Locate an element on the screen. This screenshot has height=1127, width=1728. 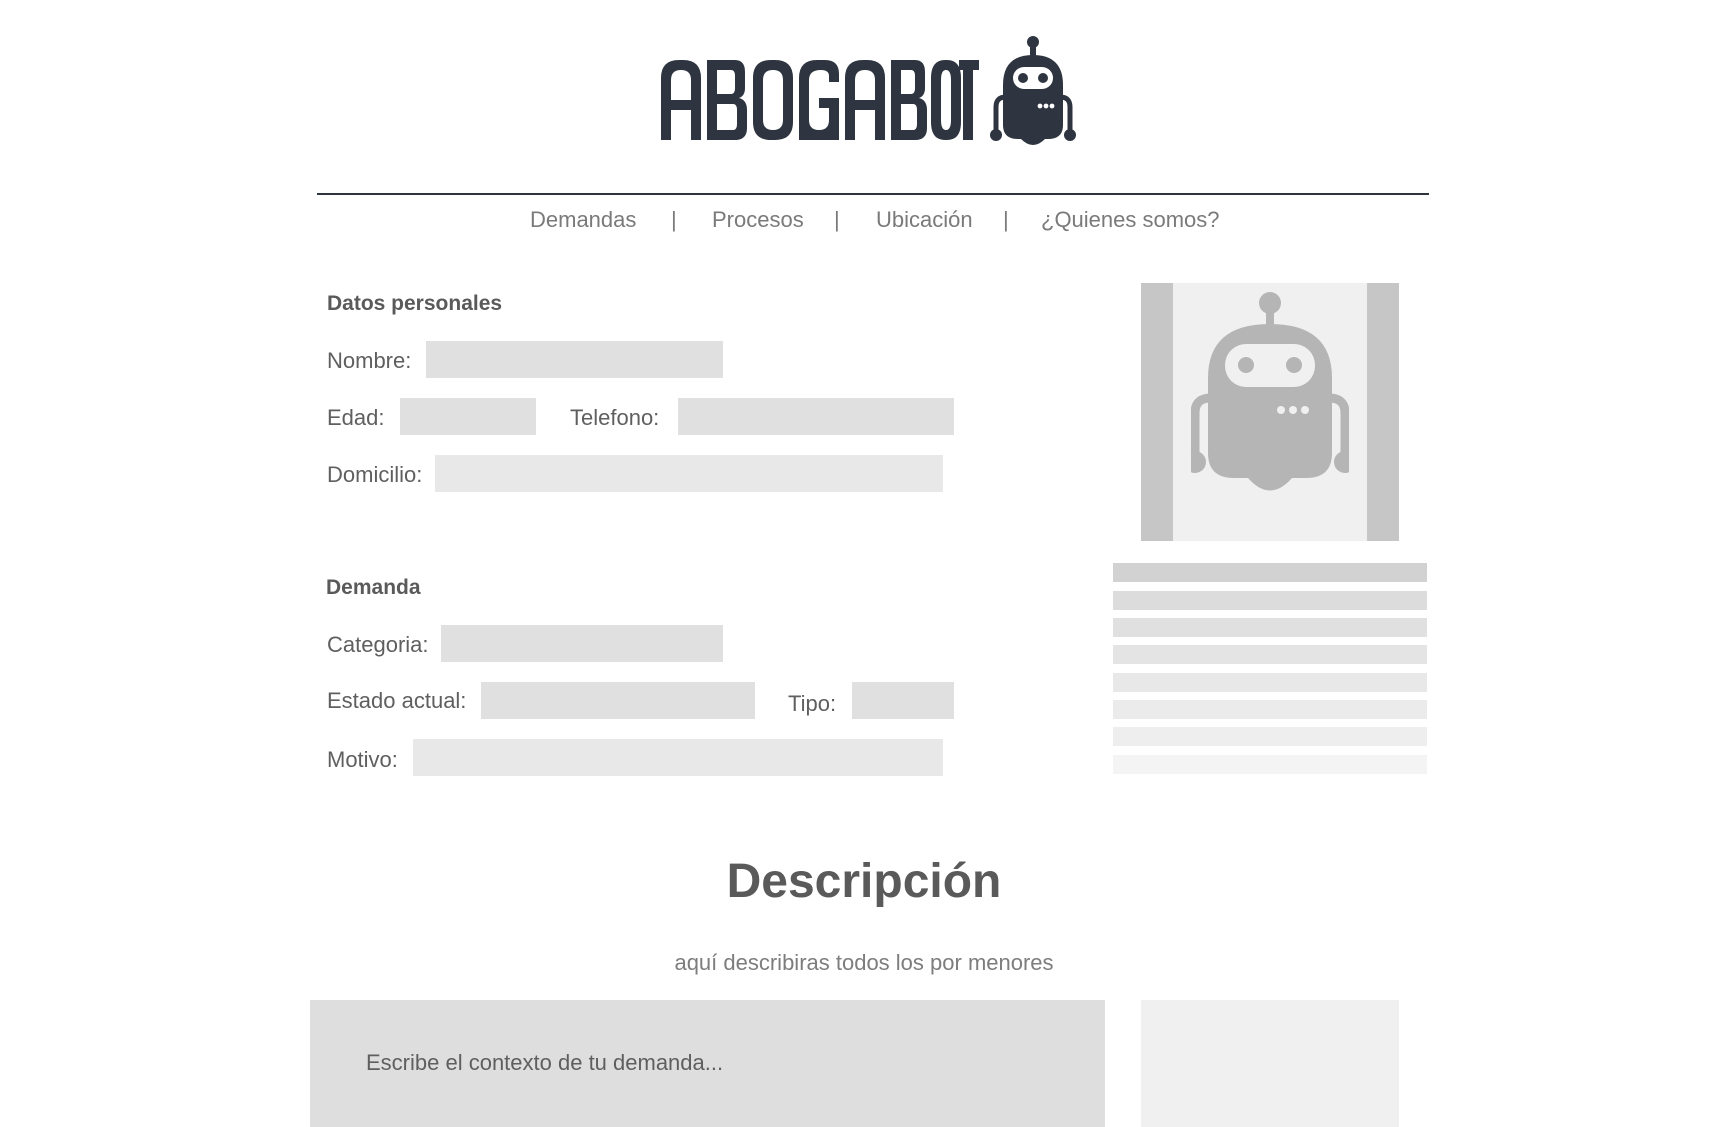
nav-item-ubicacion: Ubicación is located at coordinates (924, 220).